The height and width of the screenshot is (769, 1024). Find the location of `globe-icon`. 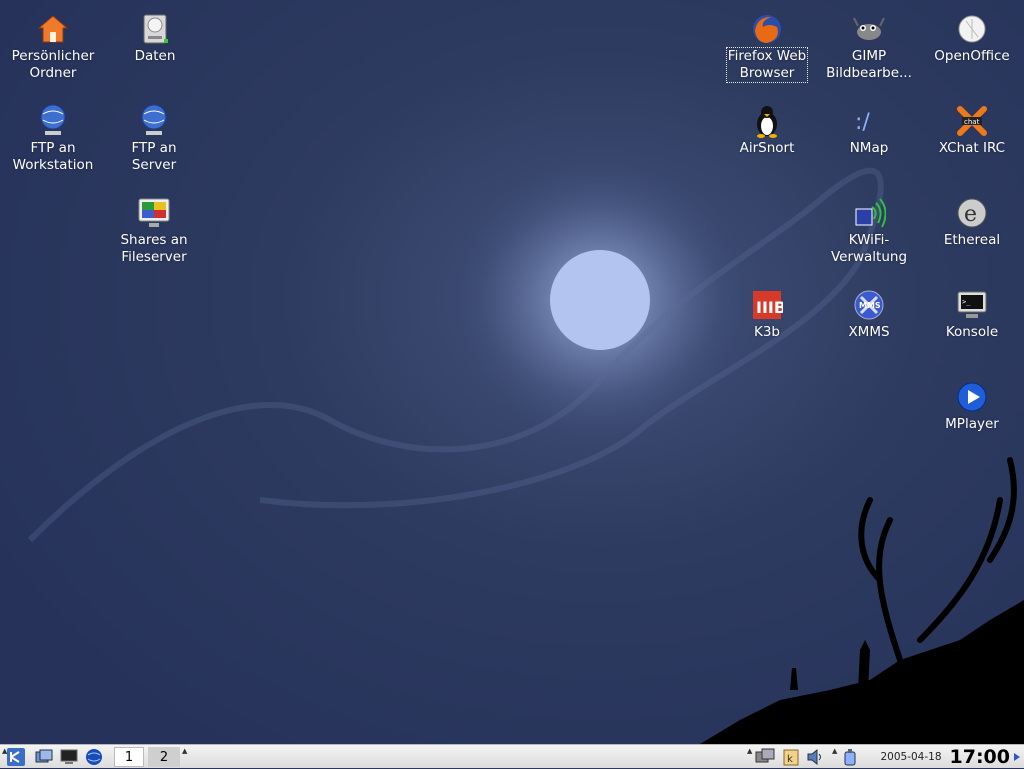

globe-icon is located at coordinates (94, 757).